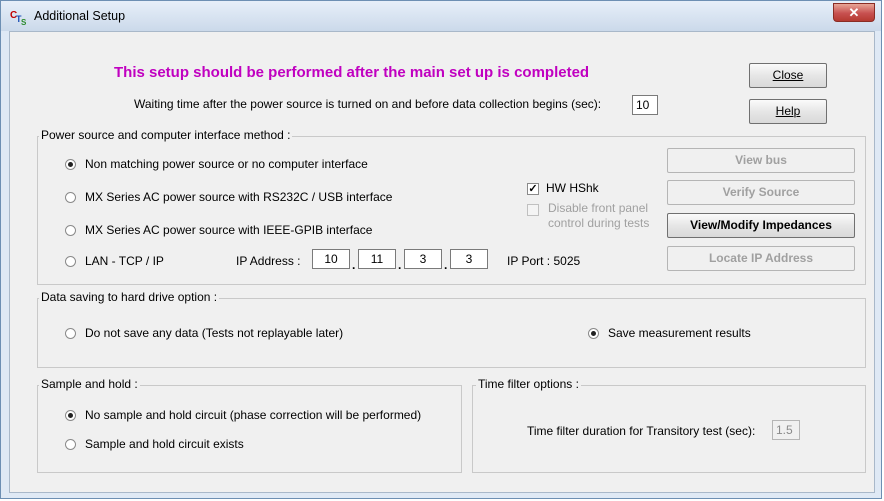 The height and width of the screenshot is (501, 884). Describe the element at coordinates (528, 384) in the screenshot. I see `time-filter-group-title: Time filter options :` at that location.